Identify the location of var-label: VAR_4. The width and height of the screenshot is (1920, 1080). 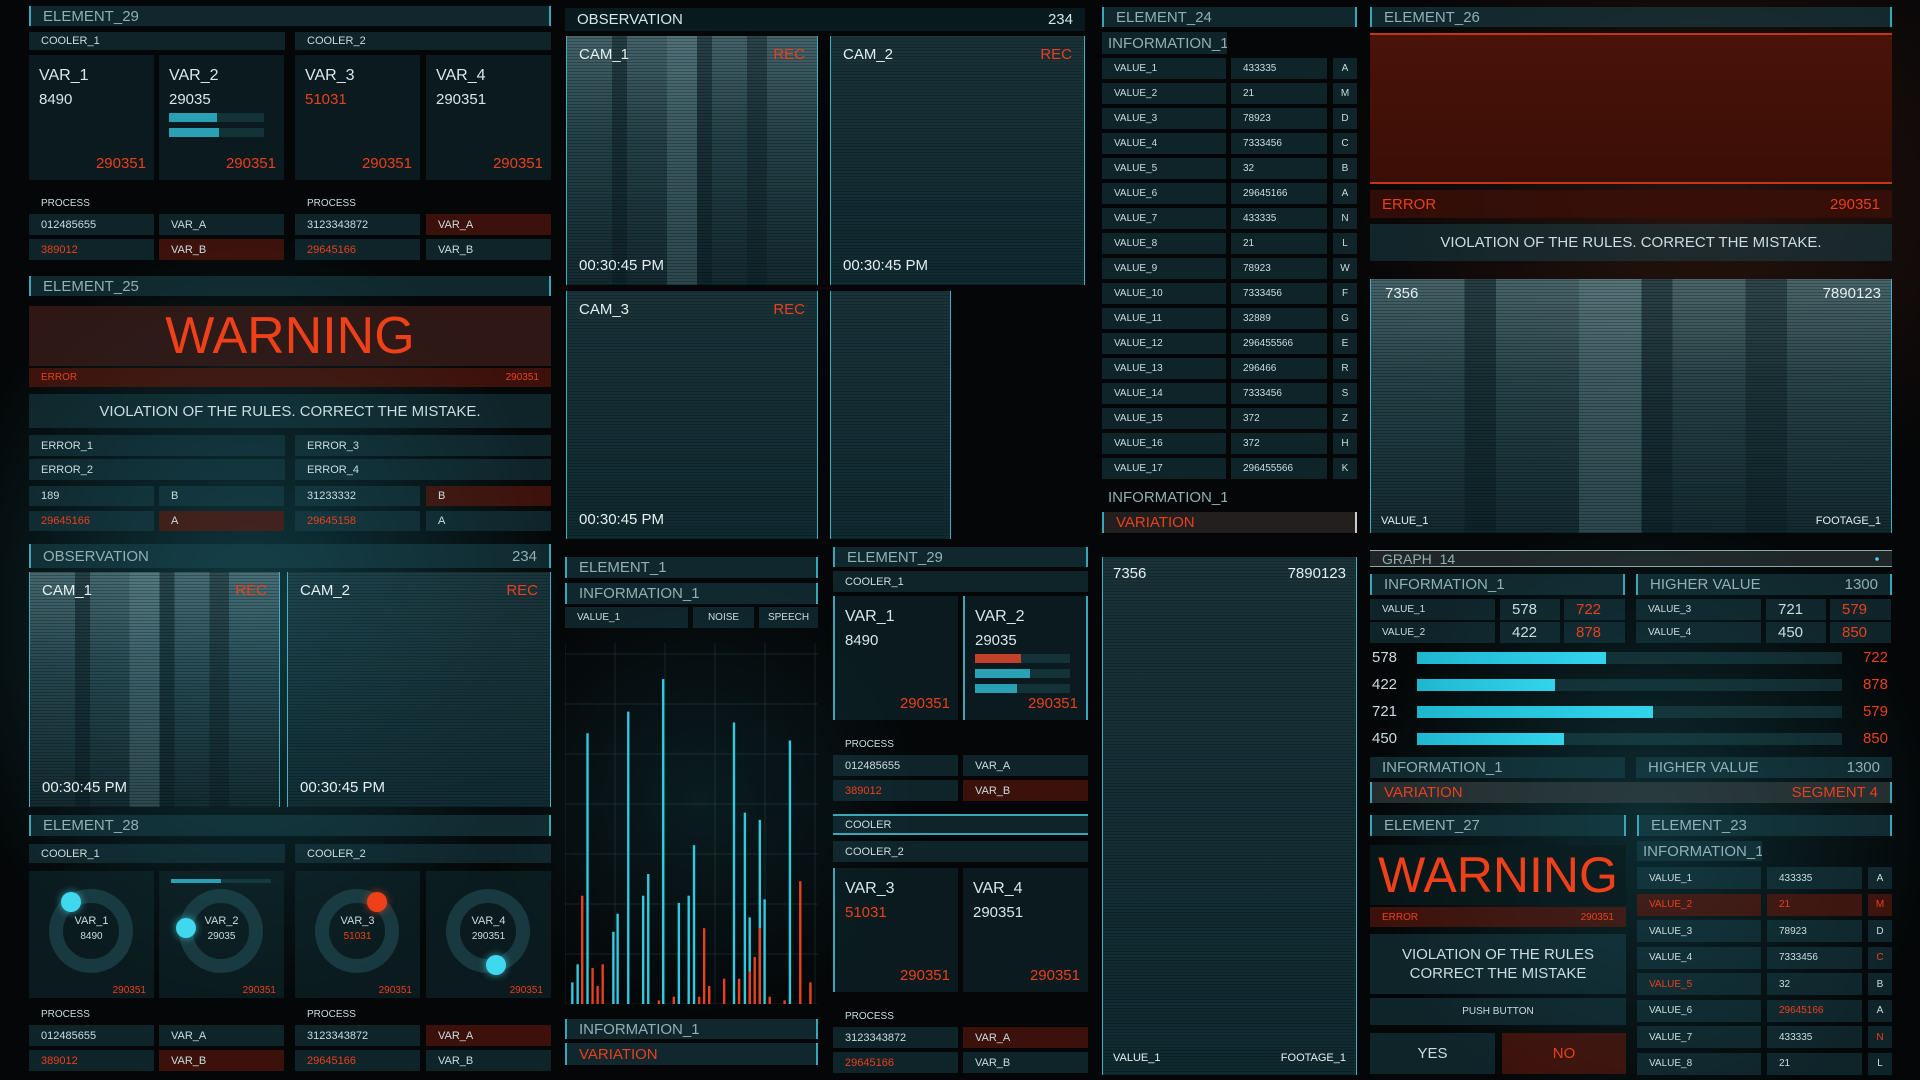
(998, 888).